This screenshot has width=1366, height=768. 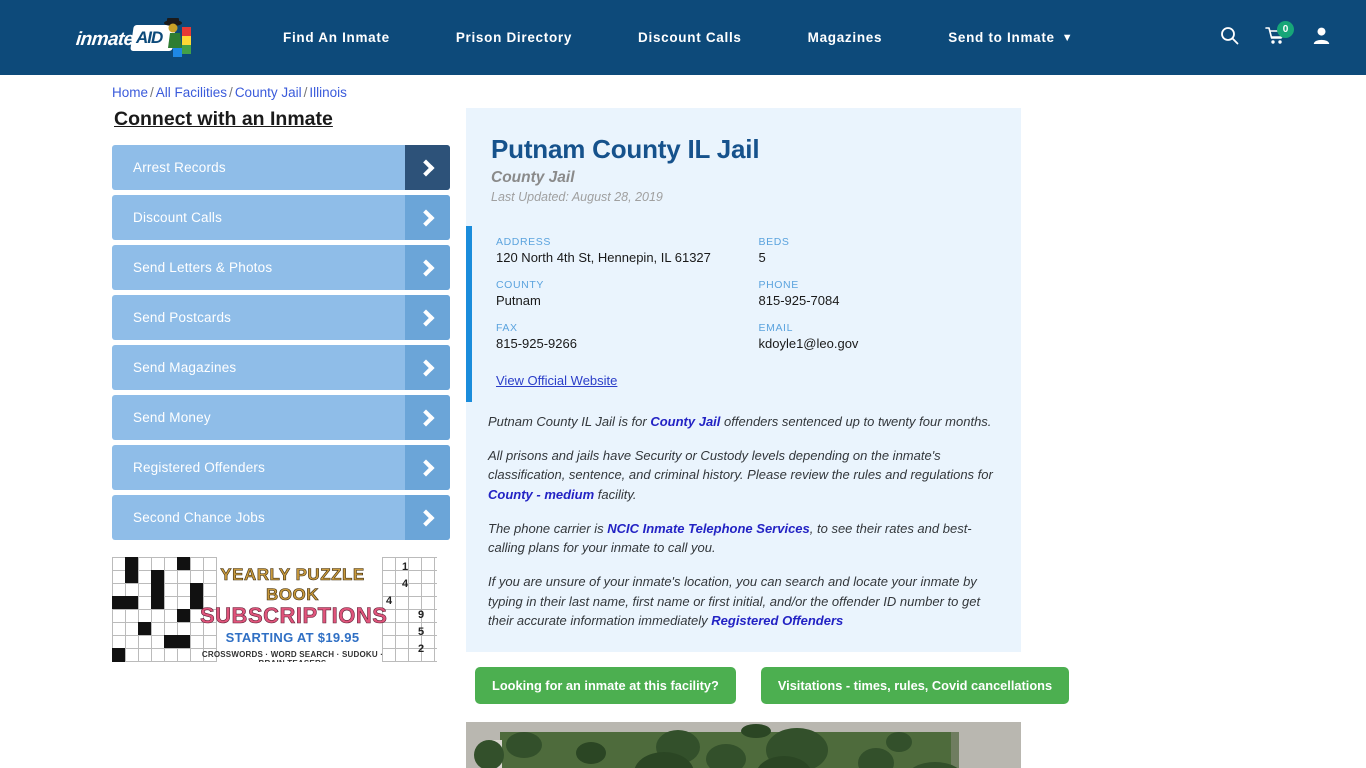 I want to click on header-actions: 0, so click(x=1275, y=37).